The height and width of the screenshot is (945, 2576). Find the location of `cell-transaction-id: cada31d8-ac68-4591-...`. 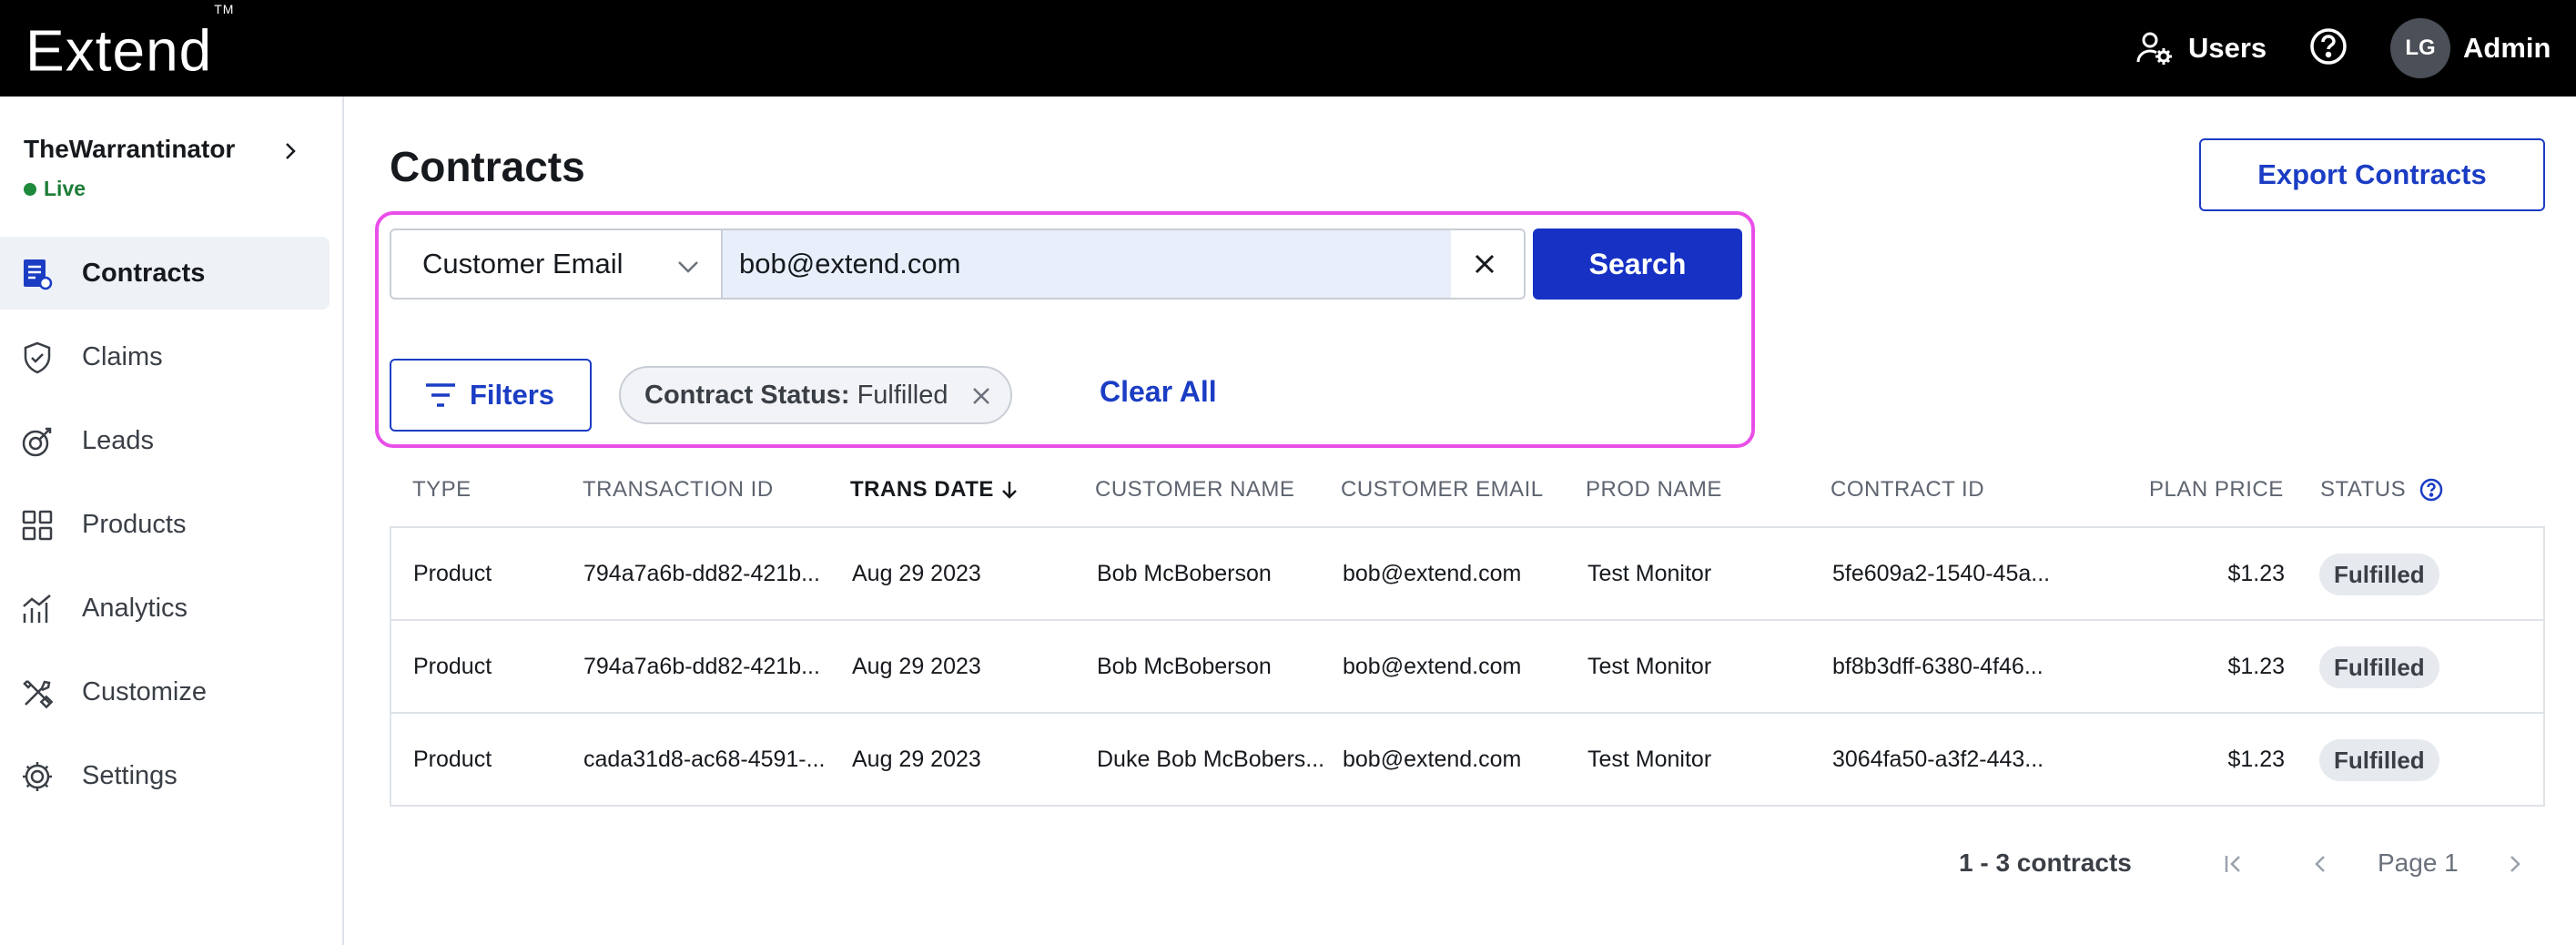

cell-transaction-id: cada31d8-ac68-4591-... is located at coordinates (704, 759).